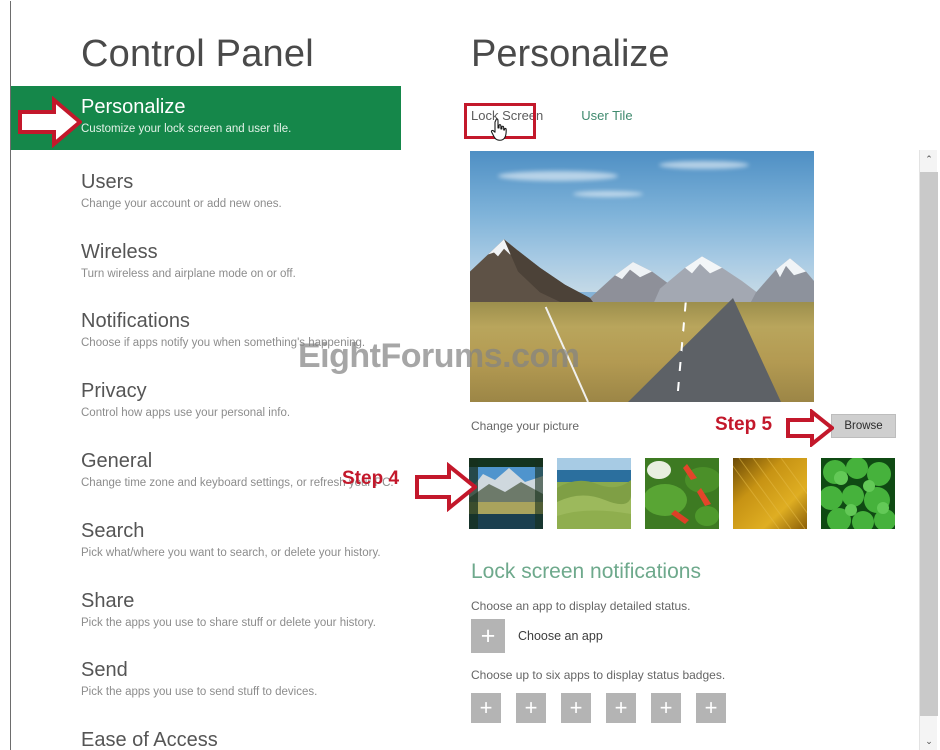  I want to click on thumbnail-red-flowers, so click(682, 493).